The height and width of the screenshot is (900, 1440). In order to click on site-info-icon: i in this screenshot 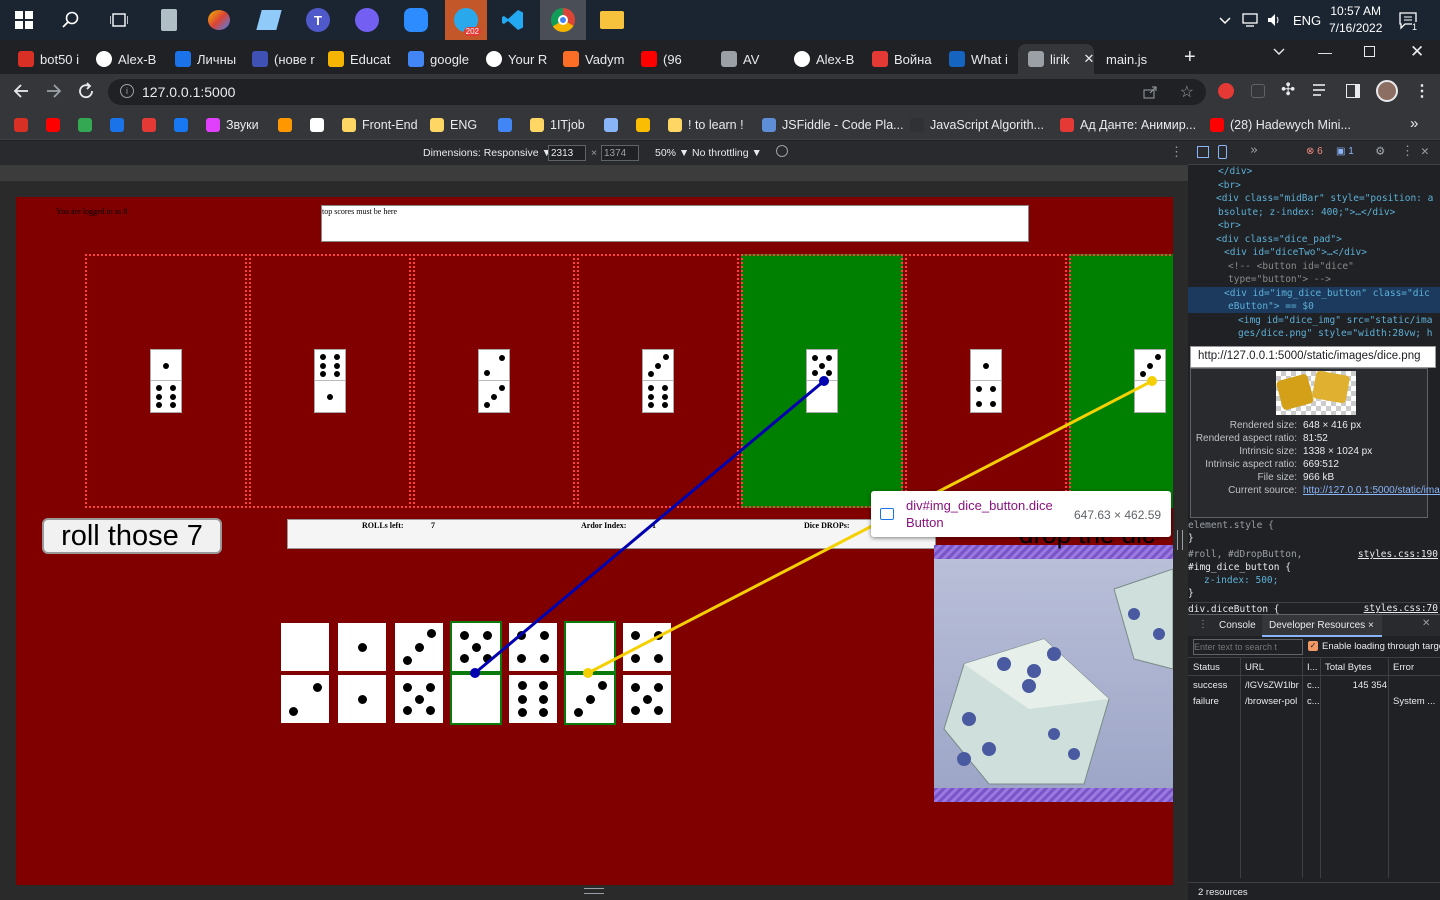, I will do `click(127, 91)`.